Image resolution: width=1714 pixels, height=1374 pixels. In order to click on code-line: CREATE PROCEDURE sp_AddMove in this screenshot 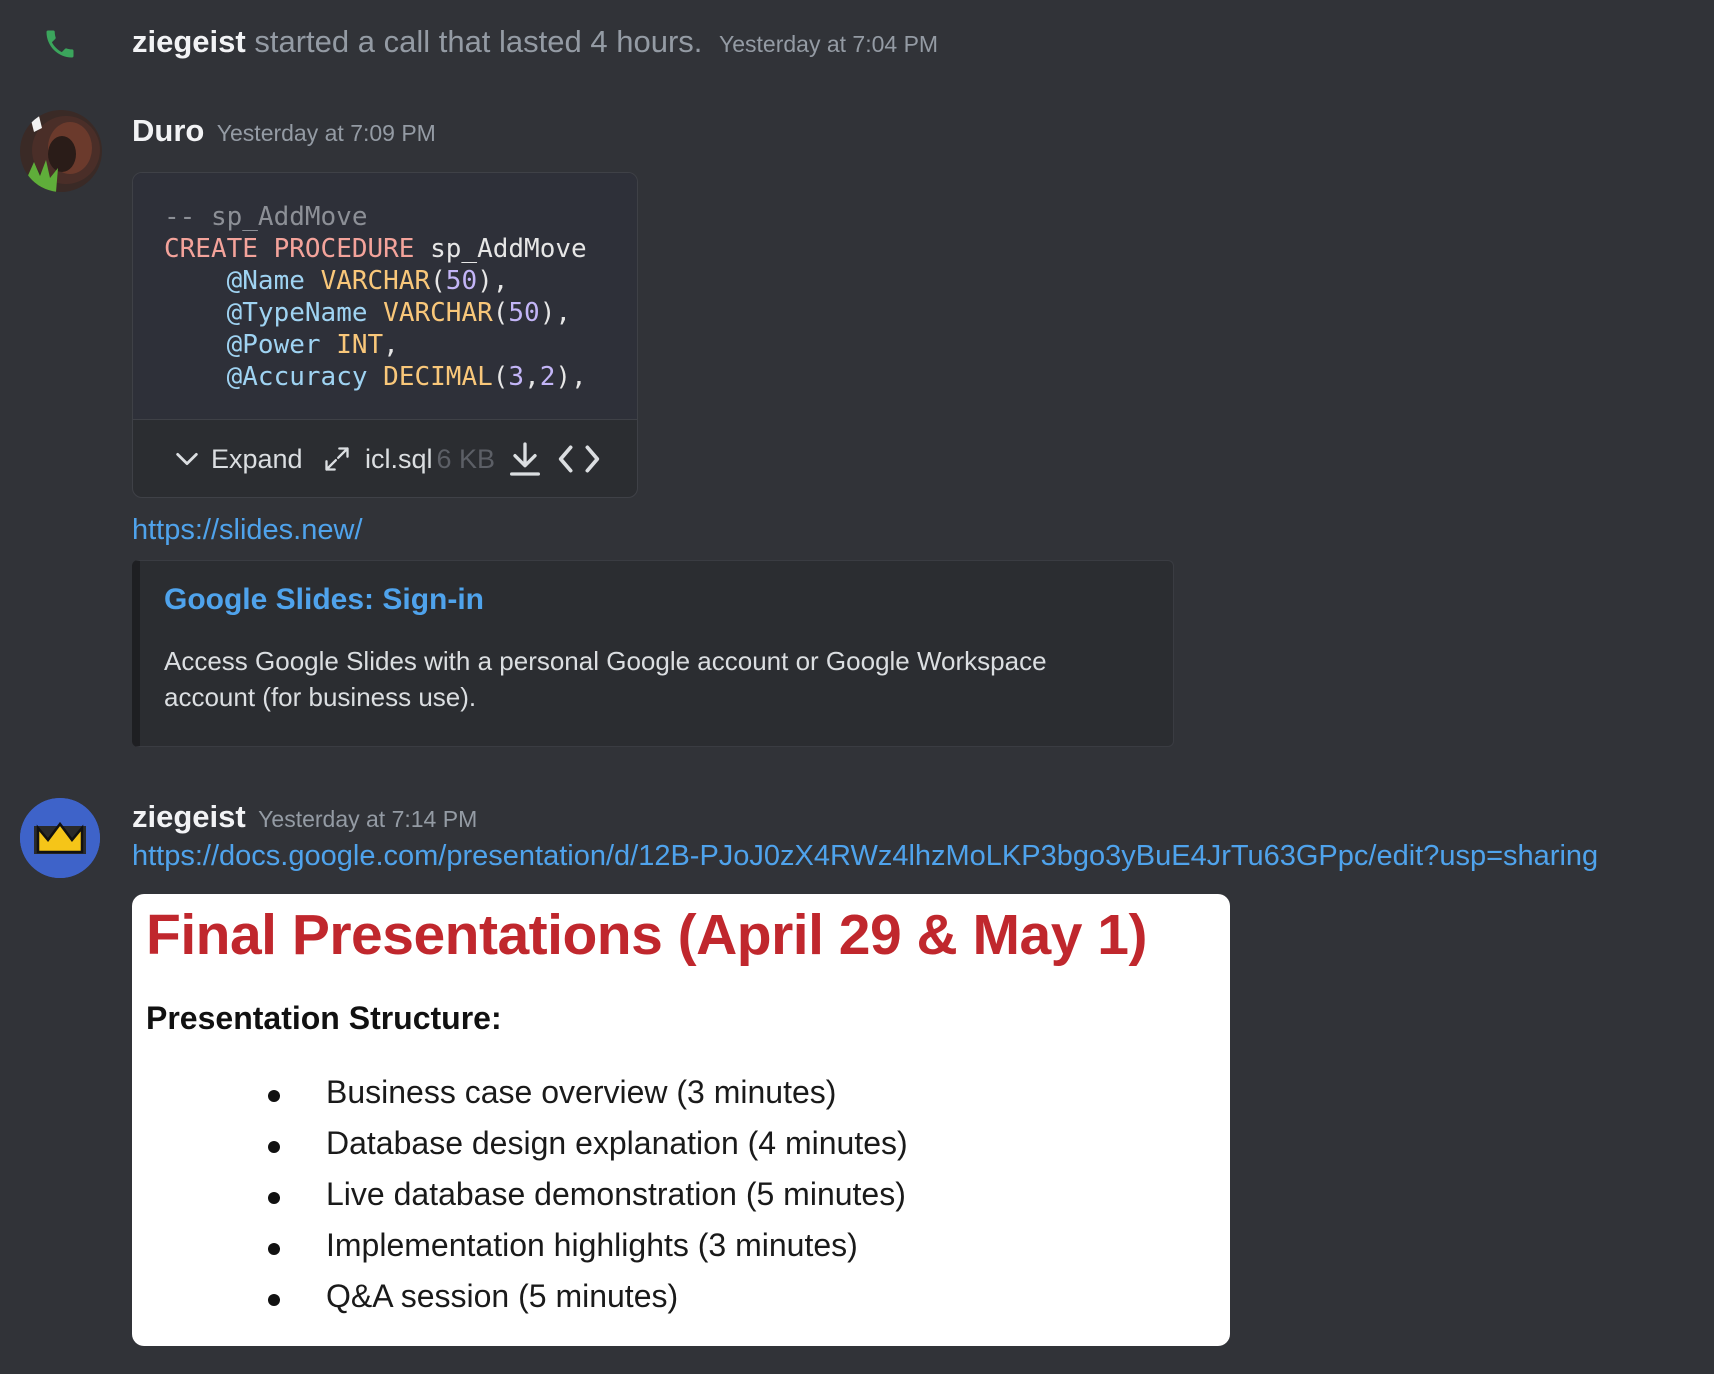, I will do `click(375, 249)`.